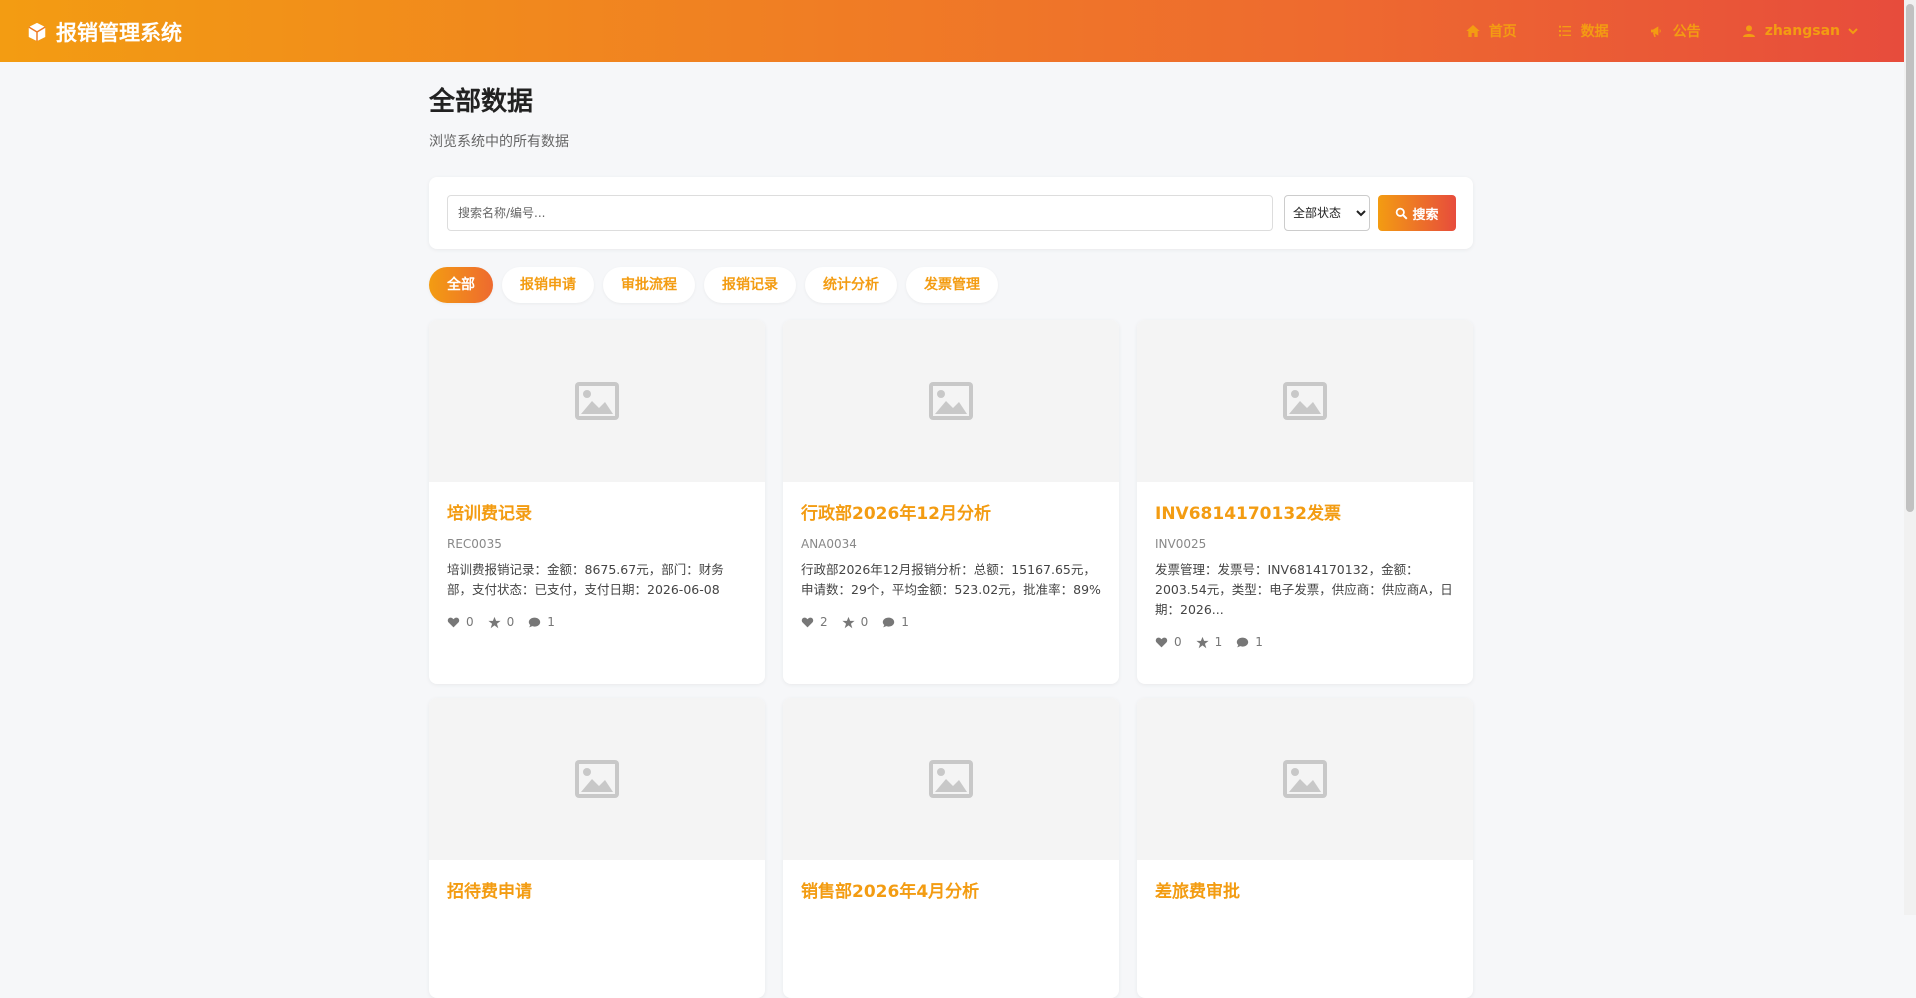 The width and height of the screenshot is (1916, 998). I want to click on scrollbar-thumb, so click(1910, 258).